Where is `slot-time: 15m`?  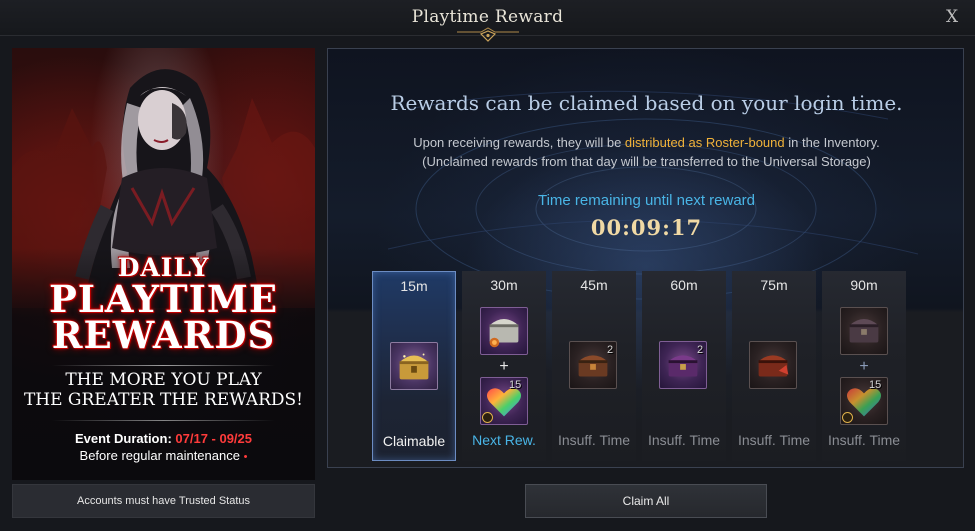
slot-time: 15m is located at coordinates (414, 286).